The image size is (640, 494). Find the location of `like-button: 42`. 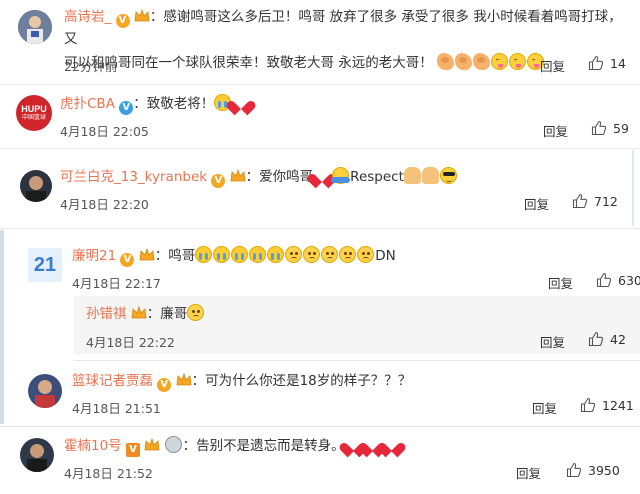

like-button: 42 is located at coordinates (607, 339).